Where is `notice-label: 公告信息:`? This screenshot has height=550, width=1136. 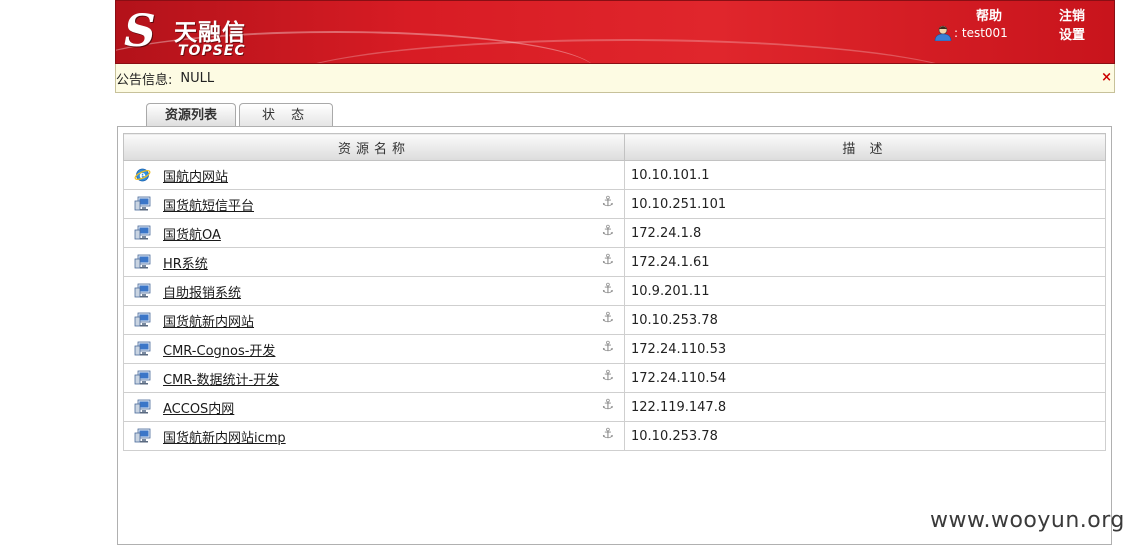 notice-label: 公告信息: is located at coordinates (144, 80).